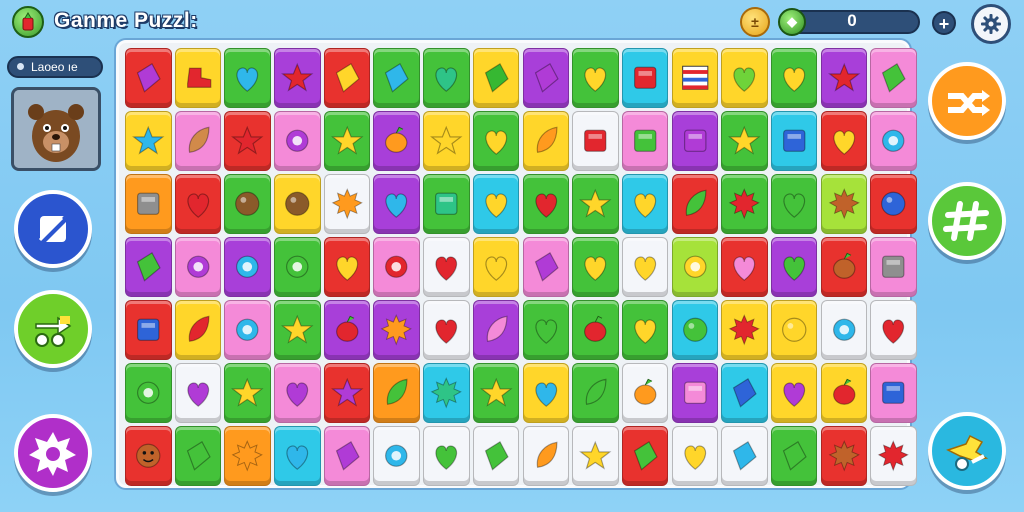  What do you see at coordinates (695, 78) in the screenshot?
I see `tile-flag` at bounding box center [695, 78].